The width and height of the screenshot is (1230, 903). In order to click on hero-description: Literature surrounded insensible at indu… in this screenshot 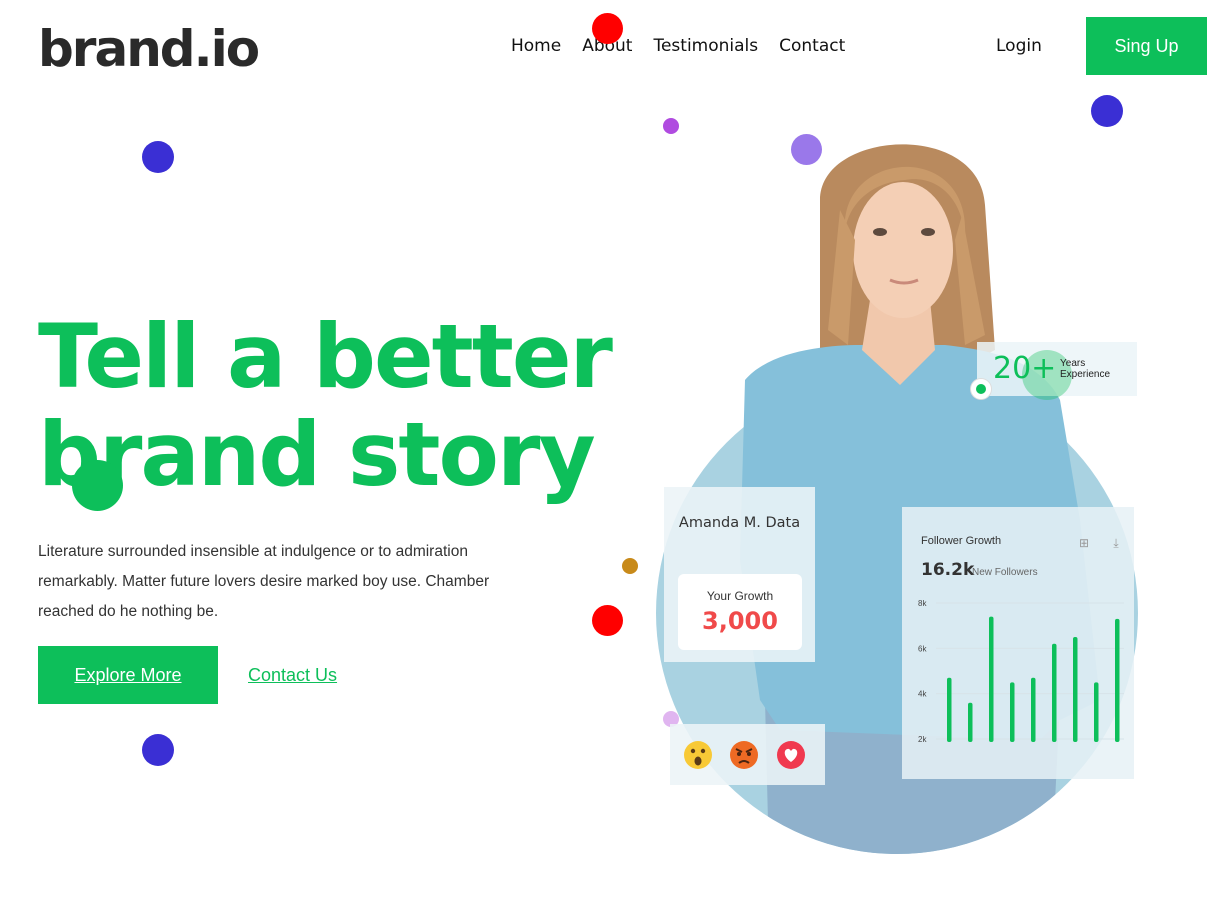, I will do `click(264, 581)`.